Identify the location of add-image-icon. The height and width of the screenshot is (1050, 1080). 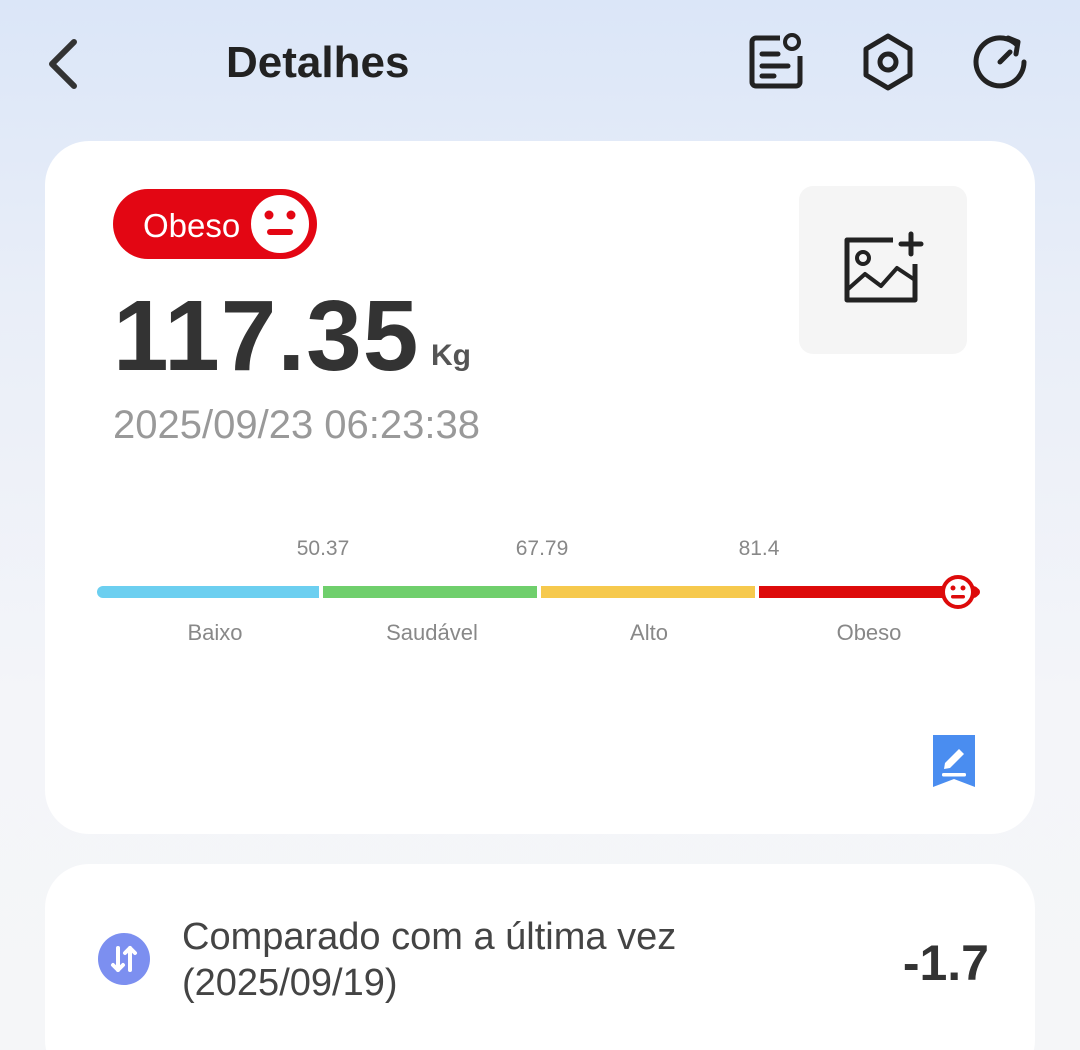
(884, 267).